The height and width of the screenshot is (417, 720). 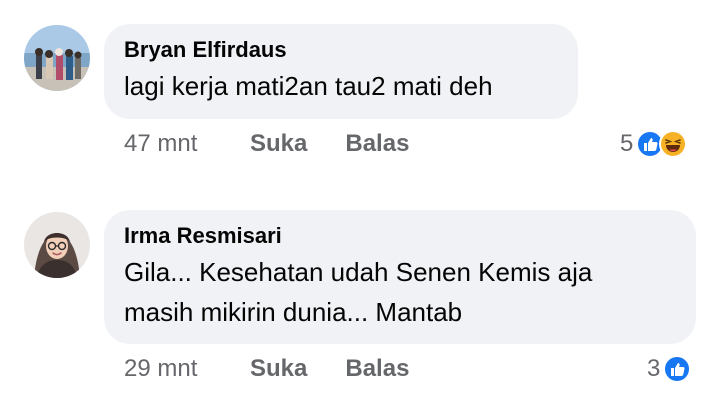 I want to click on comment-actions: 47 mnt Suka Balas, so click(x=266, y=144).